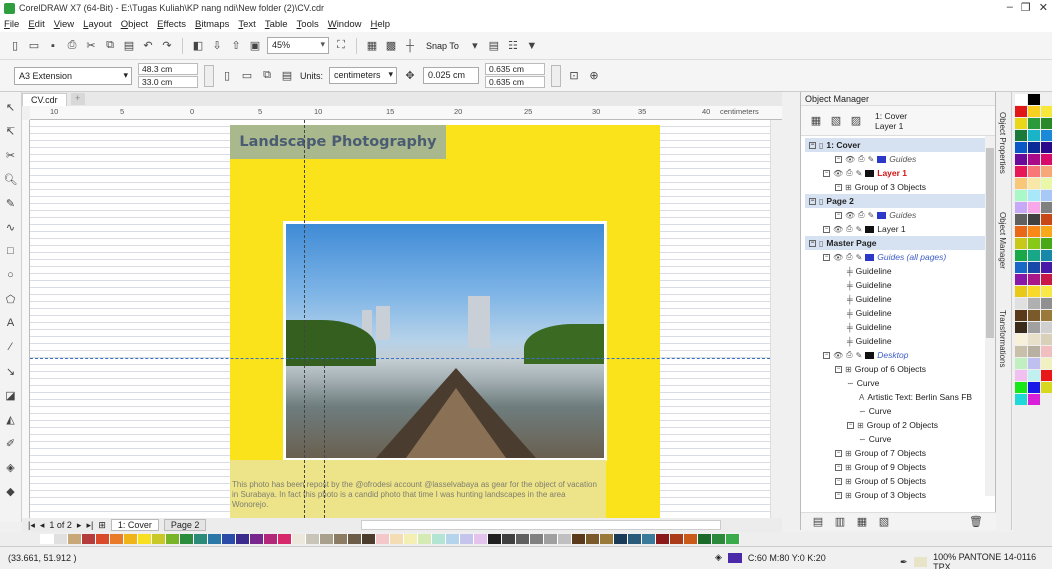 The image size is (1052, 569). Describe the element at coordinates (79, 525) in the screenshot. I see `next-page-icon: ▸` at that location.